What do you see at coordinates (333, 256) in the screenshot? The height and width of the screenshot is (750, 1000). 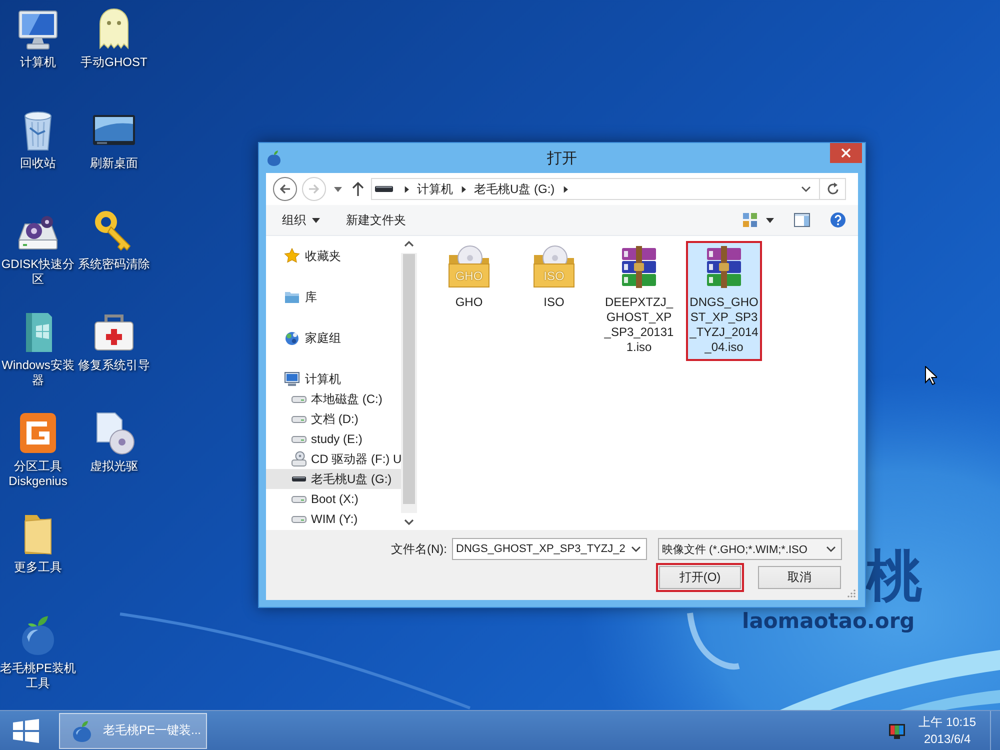 I see `nav-item: 收藏夹` at bounding box center [333, 256].